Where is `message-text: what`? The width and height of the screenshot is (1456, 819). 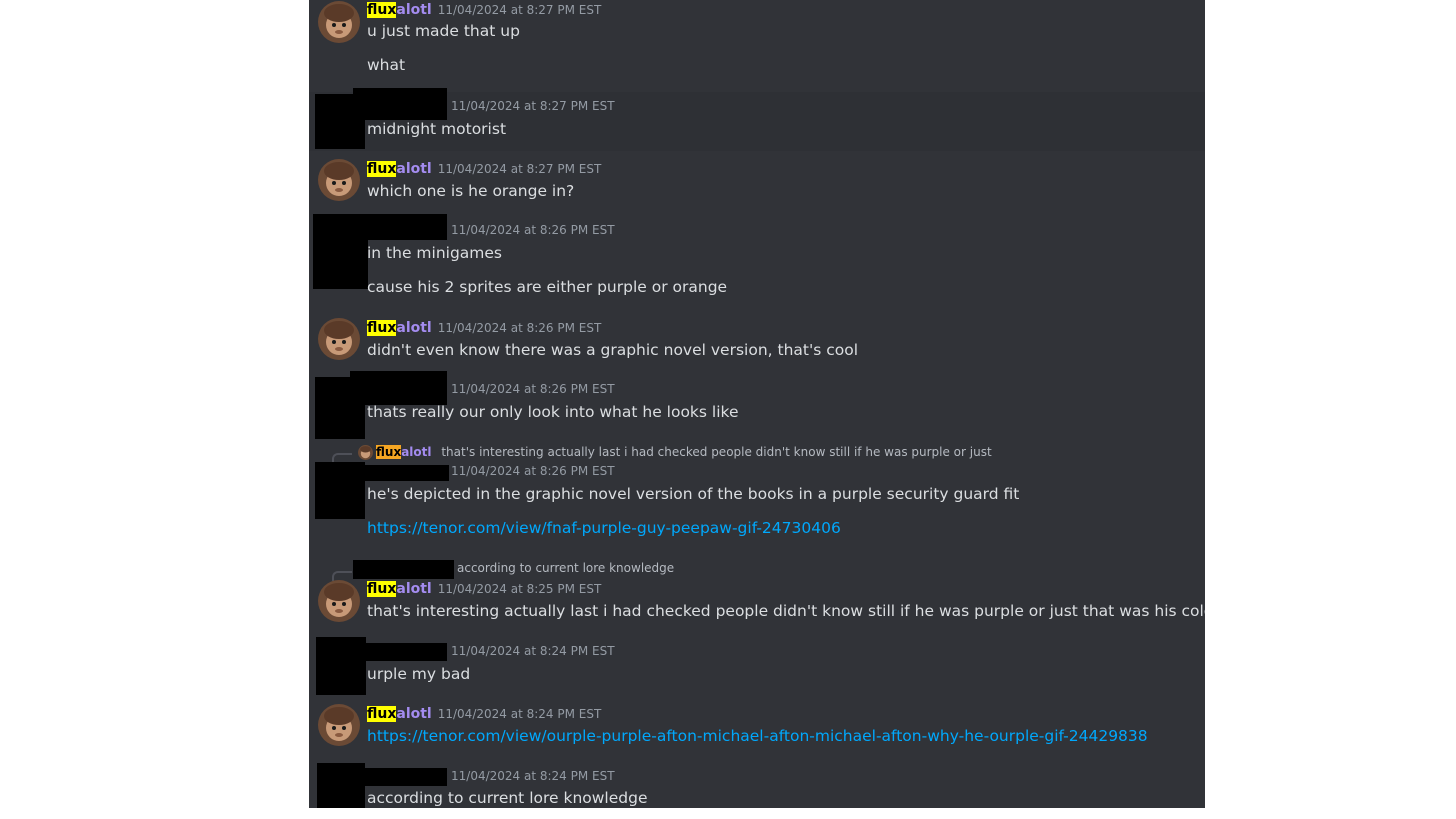 message-text: what is located at coordinates (386, 65).